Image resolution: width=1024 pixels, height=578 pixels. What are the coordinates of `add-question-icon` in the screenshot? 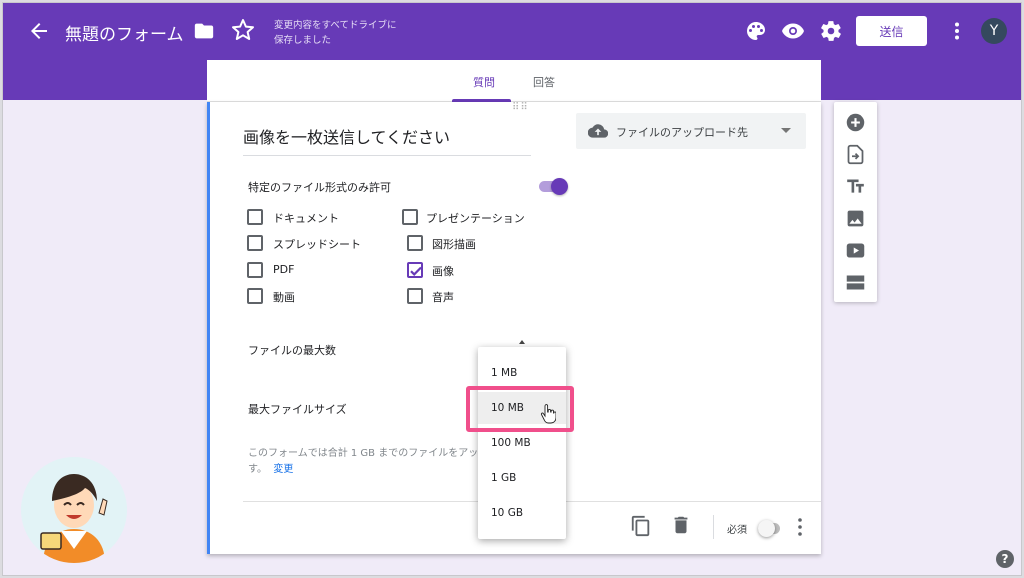 It's located at (855, 122).